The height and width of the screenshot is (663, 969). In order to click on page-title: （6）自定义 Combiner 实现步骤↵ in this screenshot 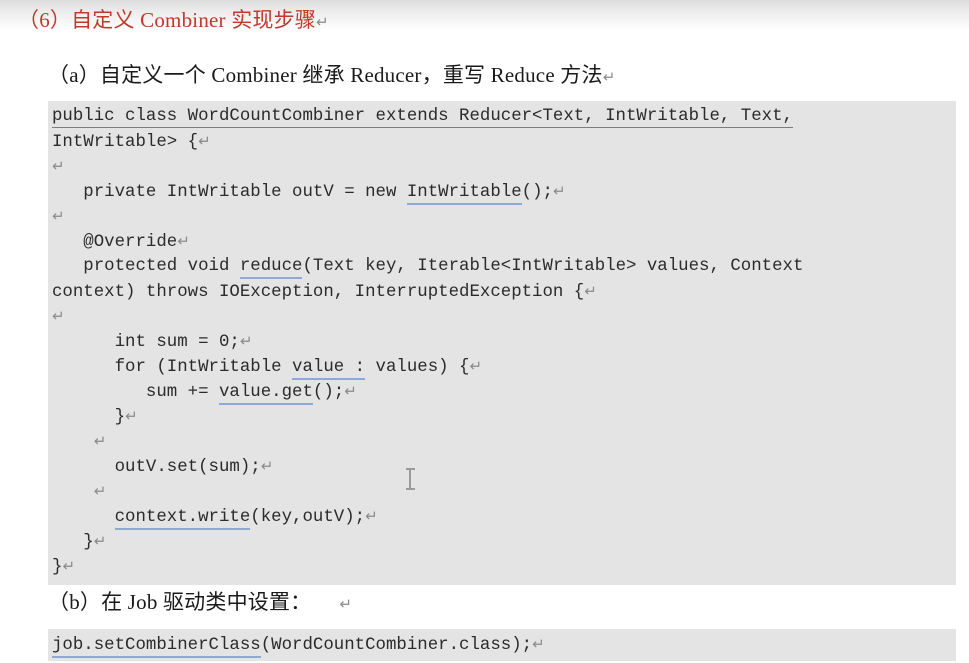, I will do `click(173, 21)`.